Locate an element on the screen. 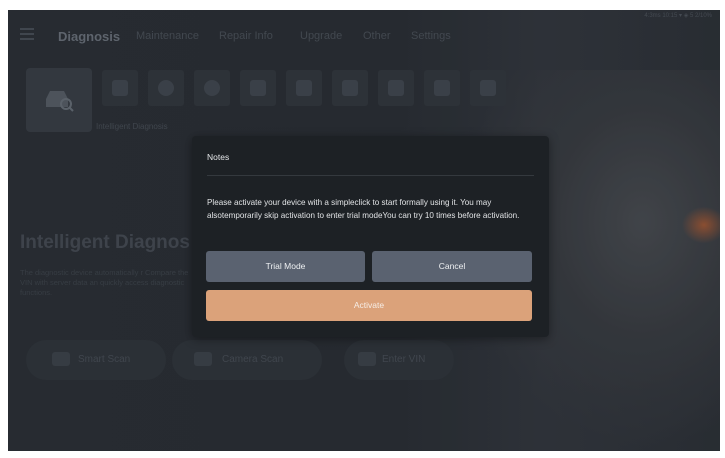 The width and height of the screenshot is (725, 458). trial-mode-button: Trial Mode is located at coordinates (285, 266).